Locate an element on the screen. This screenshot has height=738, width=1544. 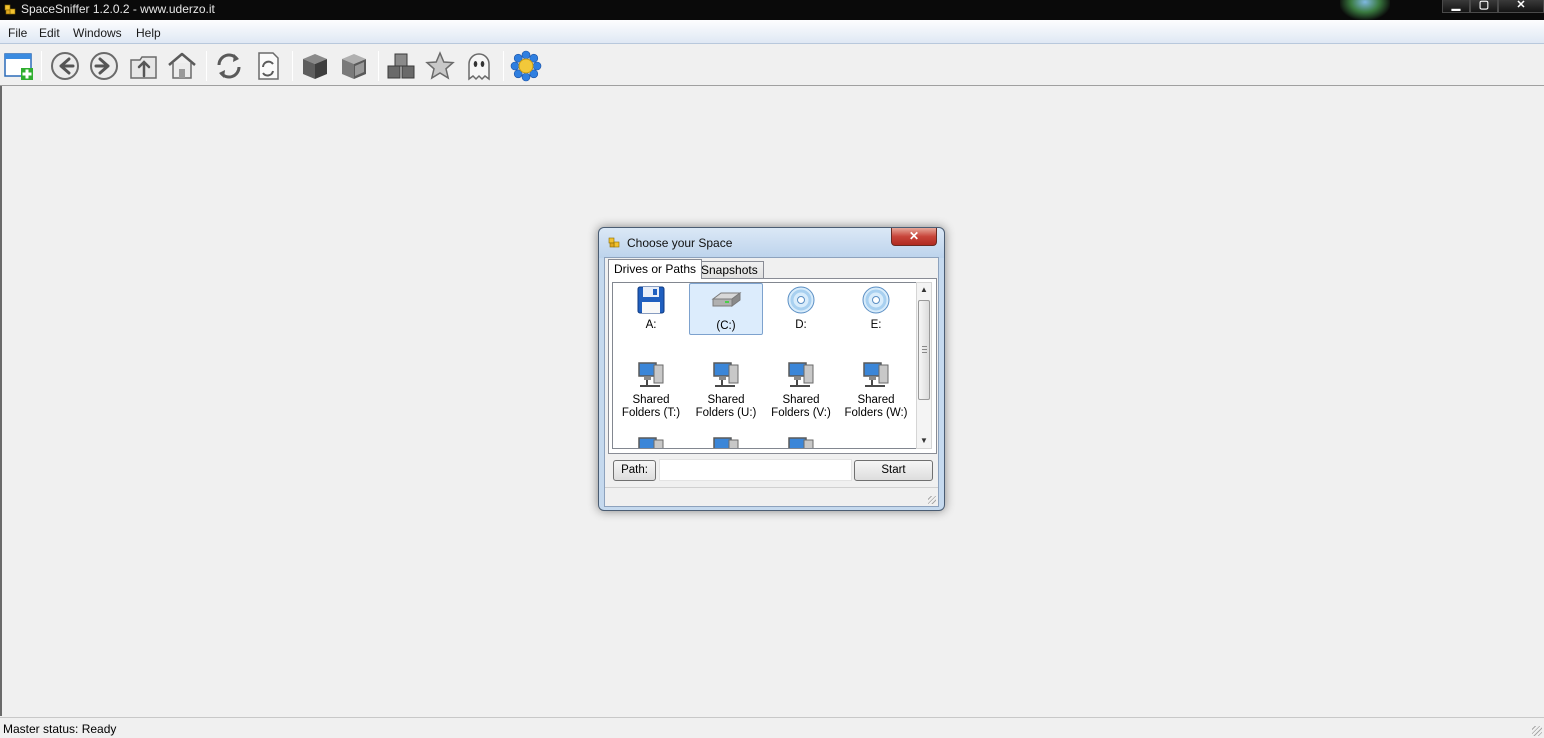
ghost-icon is located at coordinates (479, 67).